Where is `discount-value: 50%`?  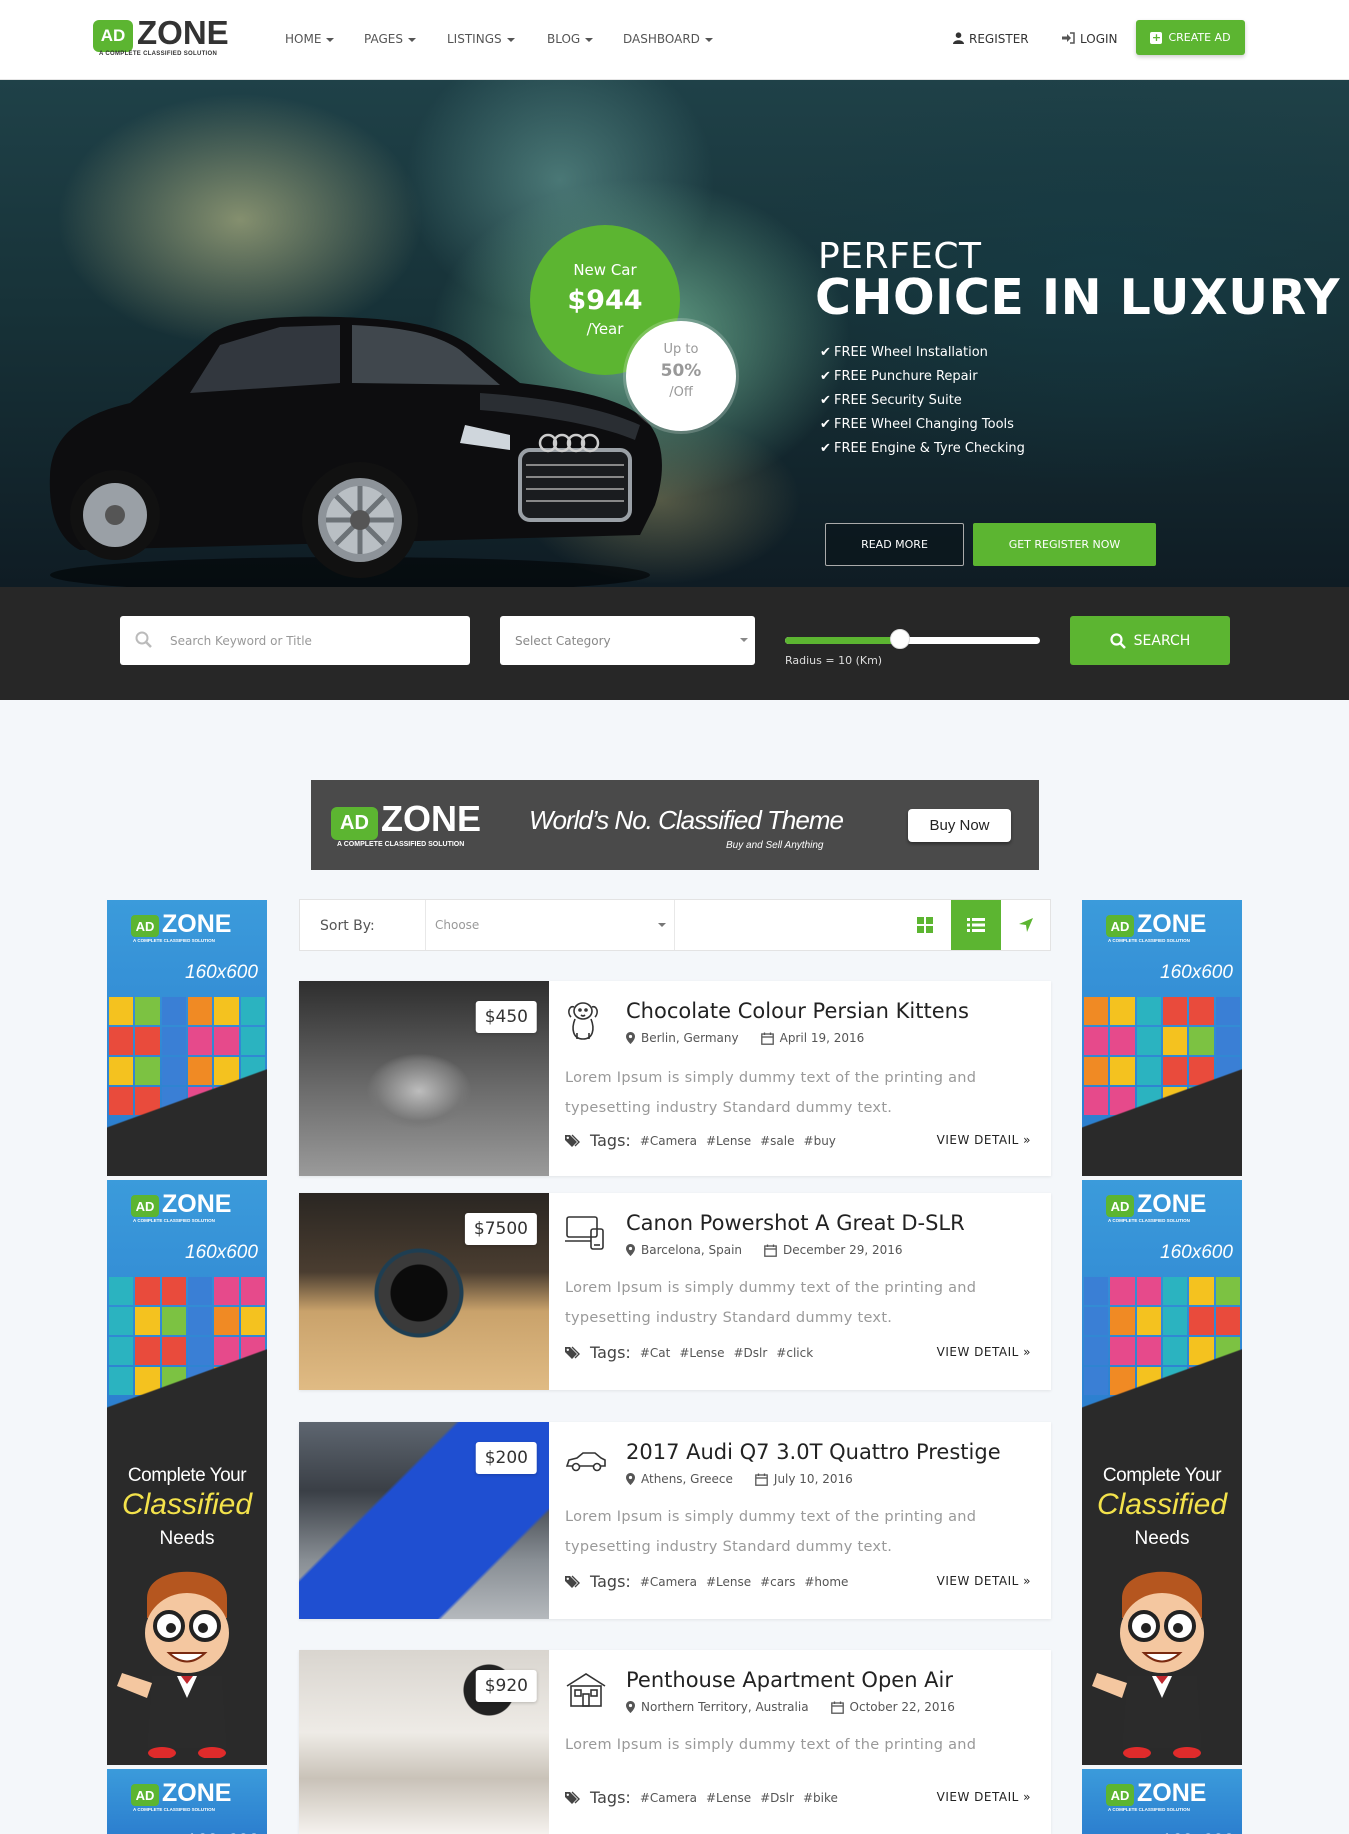
discount-value: 50% is located at coordinates (681, 371).